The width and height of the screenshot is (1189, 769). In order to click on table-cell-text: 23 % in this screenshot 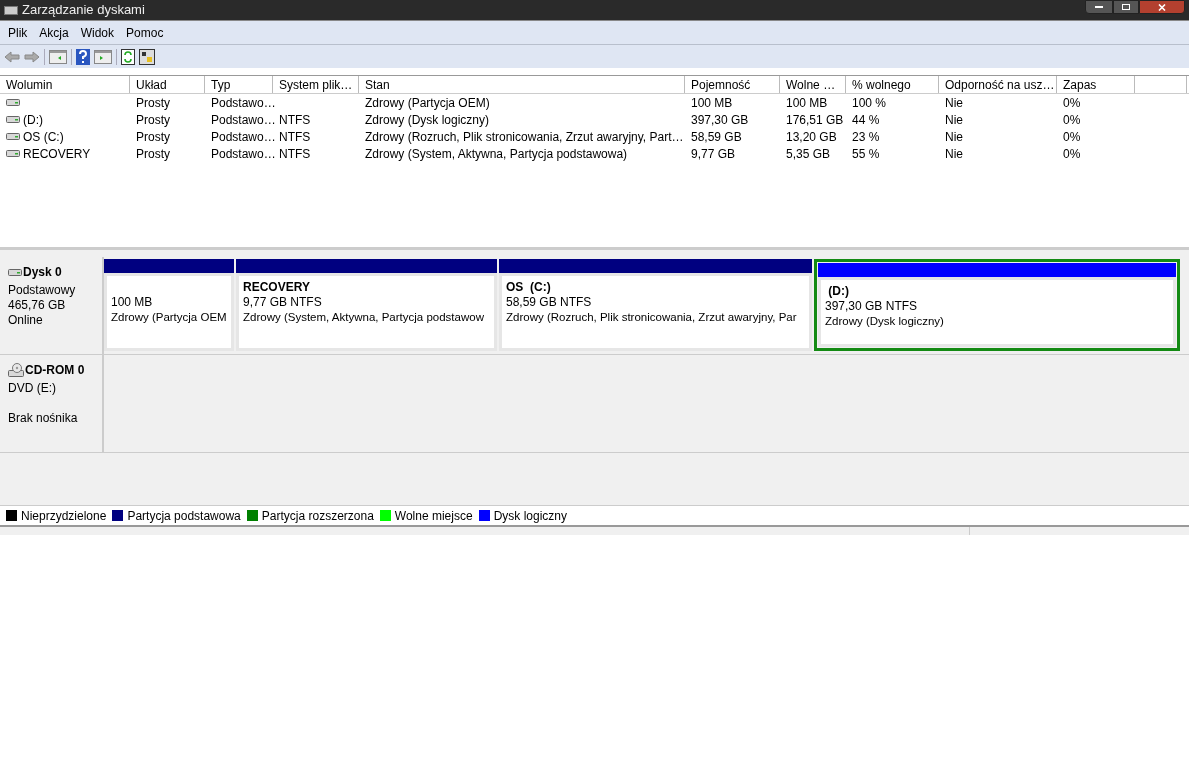, I will do `click(866, 137)`.